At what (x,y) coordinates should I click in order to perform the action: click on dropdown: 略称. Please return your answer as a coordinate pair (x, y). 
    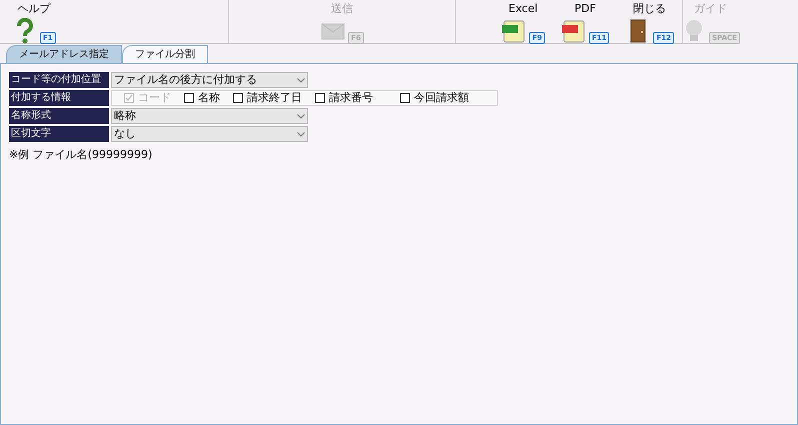
    Looking at the image, I should click on (209, 116).